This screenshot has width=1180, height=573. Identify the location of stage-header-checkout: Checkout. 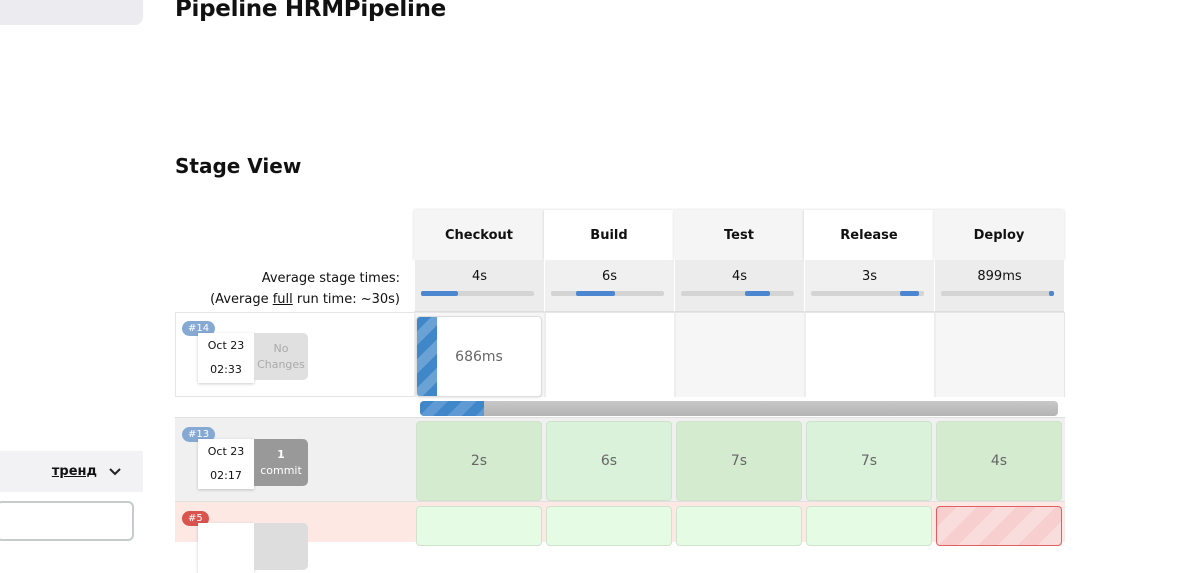
(479, 235).